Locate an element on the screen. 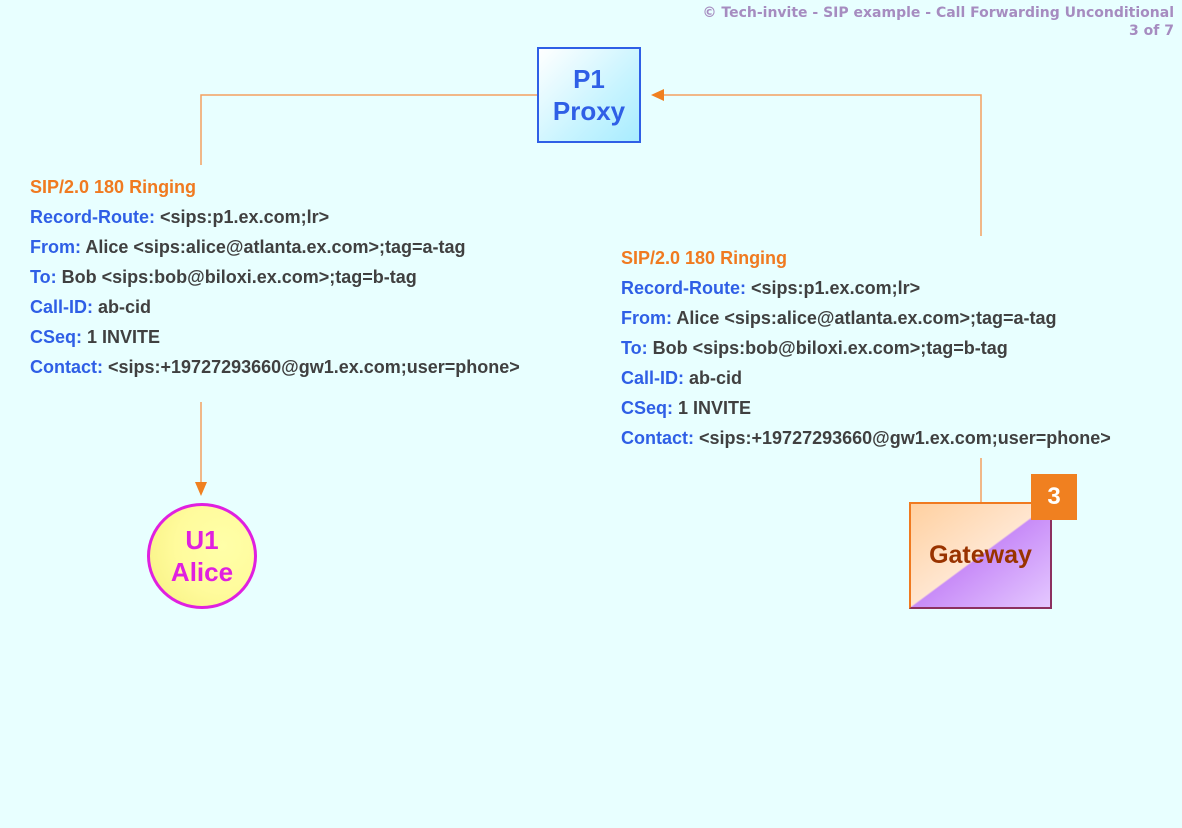 This screenshot has width=1182, height=828. step-badge: 3 is located at coordinates (1054, 497).